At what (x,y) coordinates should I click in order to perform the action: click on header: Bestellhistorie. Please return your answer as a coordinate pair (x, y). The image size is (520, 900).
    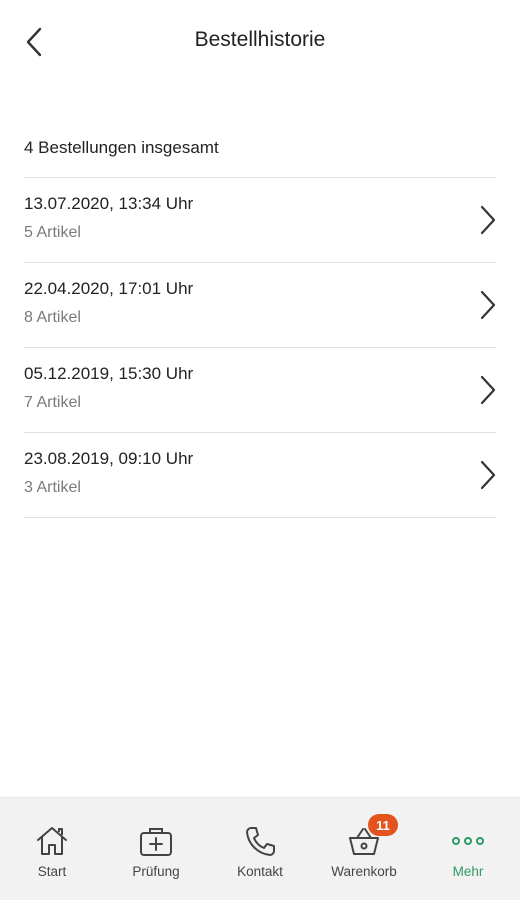
    Looking at the image, I should click on (260, 42).